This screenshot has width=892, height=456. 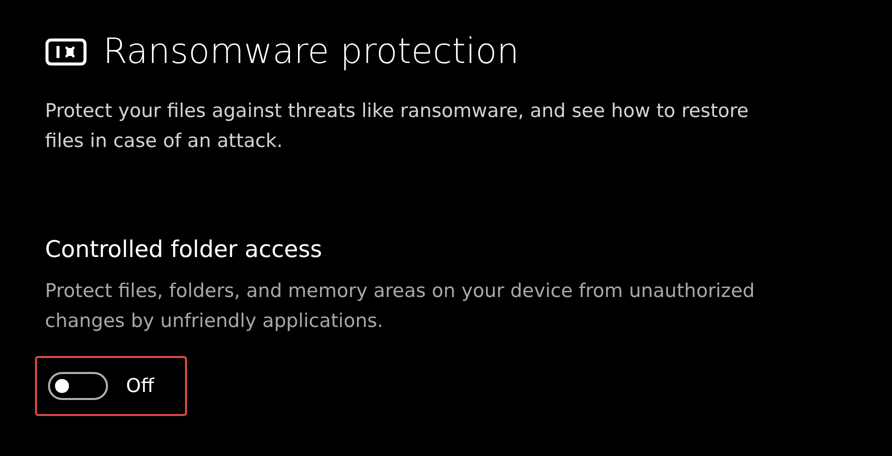 What do you see at coordinates (400, 306) in the screenshot?
I see `section-description: Protect files, folders, and memory areas on your device from unauthorized changes by unfriendly applications.` at bounding box center [400, 306].